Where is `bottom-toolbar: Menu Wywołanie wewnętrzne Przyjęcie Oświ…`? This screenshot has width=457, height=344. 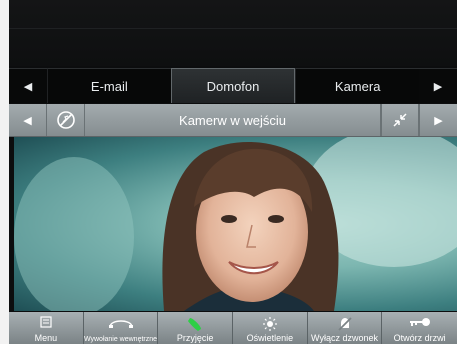 bottom-toolbar: Menu Wywołanie wewnętrzne Przyjęcie Oświ… is located at coordinates (233, 328).